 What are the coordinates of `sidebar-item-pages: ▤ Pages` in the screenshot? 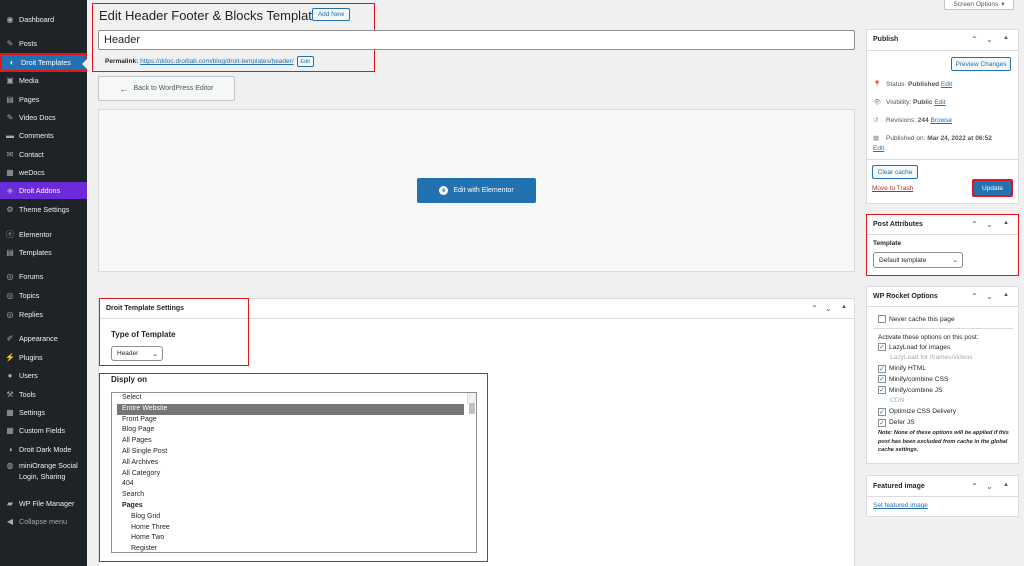 It's located at (43, 99).